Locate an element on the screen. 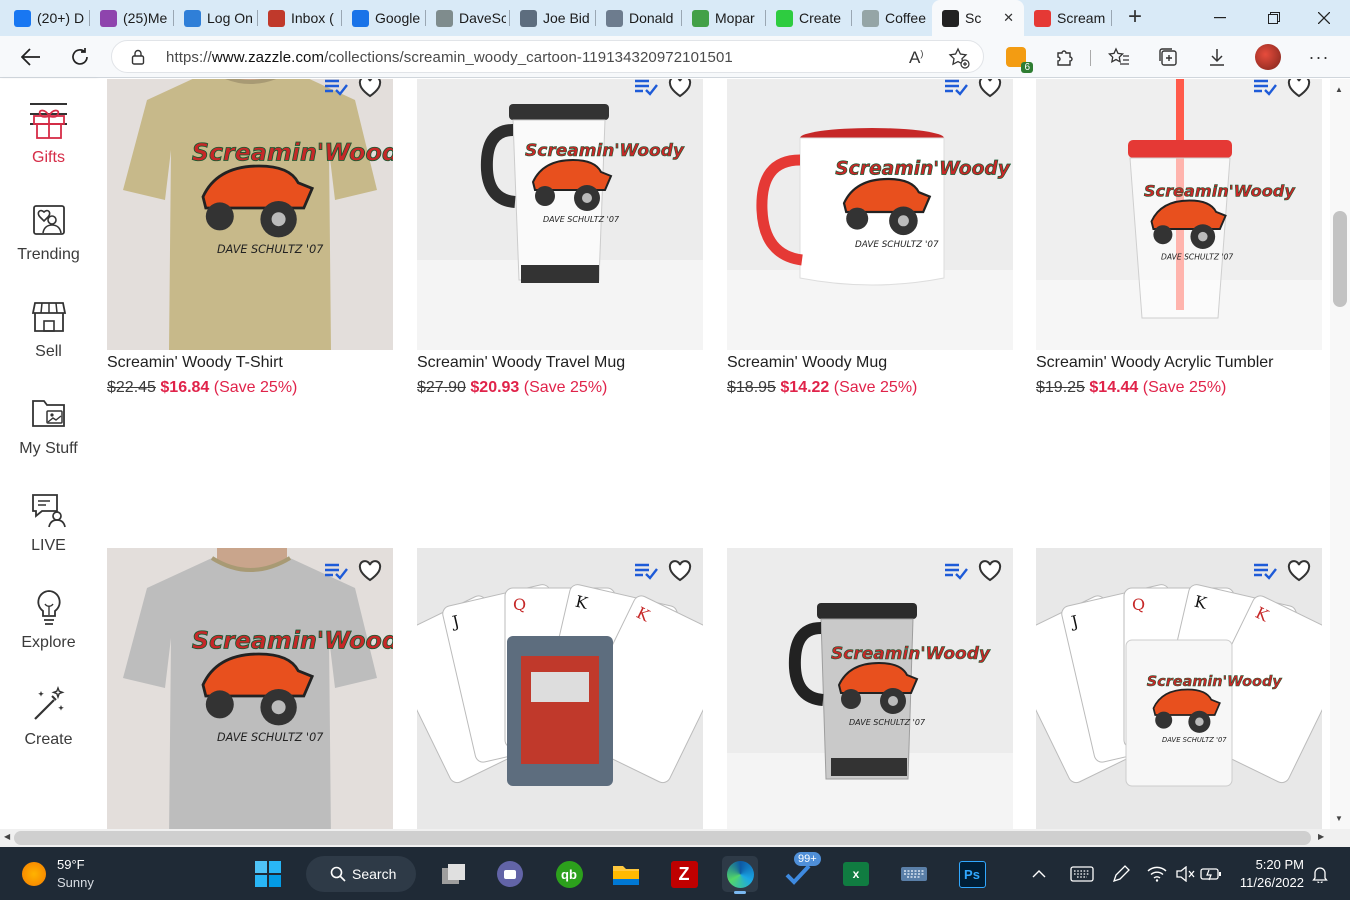 The height and width of the screenshot is (900, 1350). keyboard-icon is located at coordinates (1082, 874).